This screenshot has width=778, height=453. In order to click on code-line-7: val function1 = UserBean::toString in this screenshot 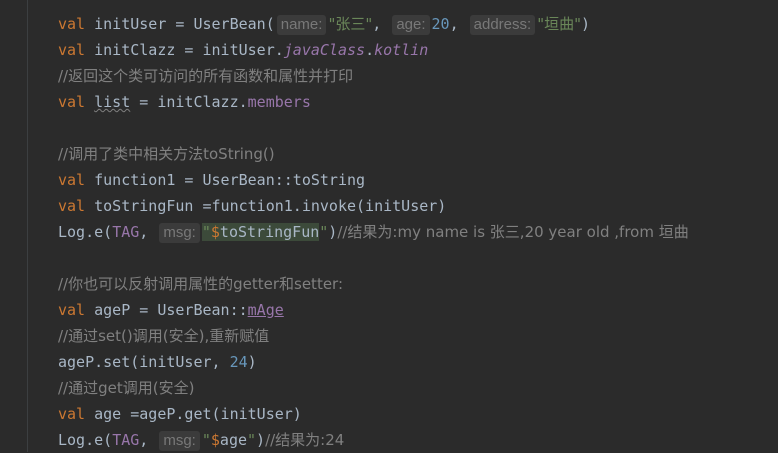, I will do `click(418, 180)`.